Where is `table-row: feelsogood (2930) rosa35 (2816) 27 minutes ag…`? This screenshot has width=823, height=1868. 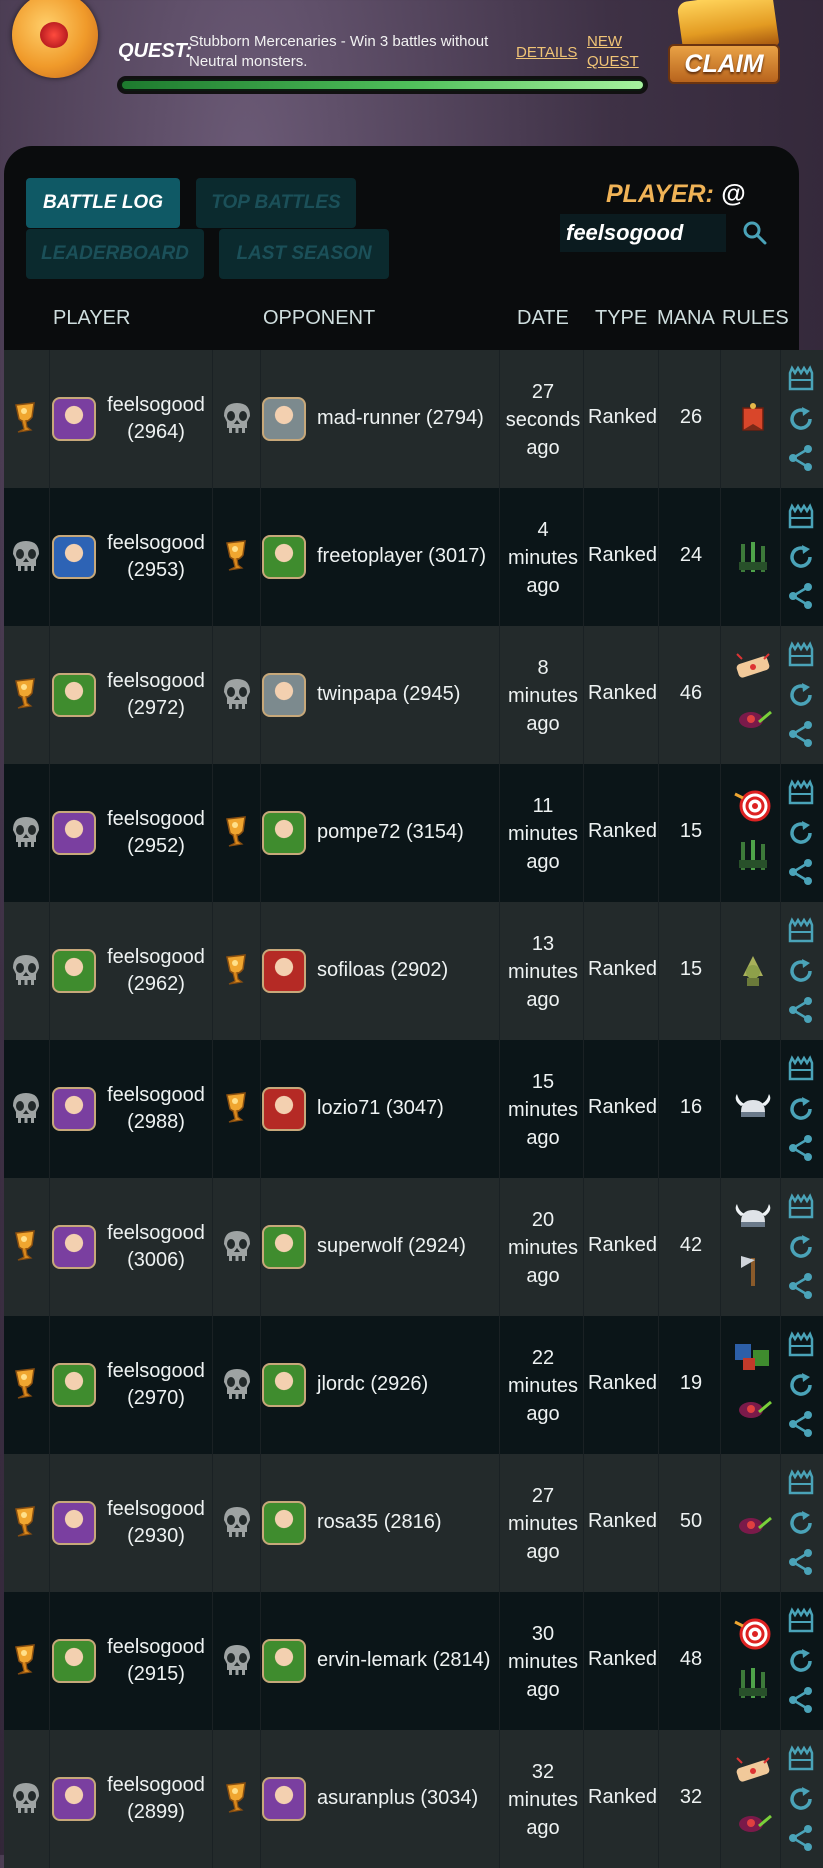
table-row: feelsogood (2930) rosa35 (2816) 27 minutes ag… is located at coordinates (413, 1523).